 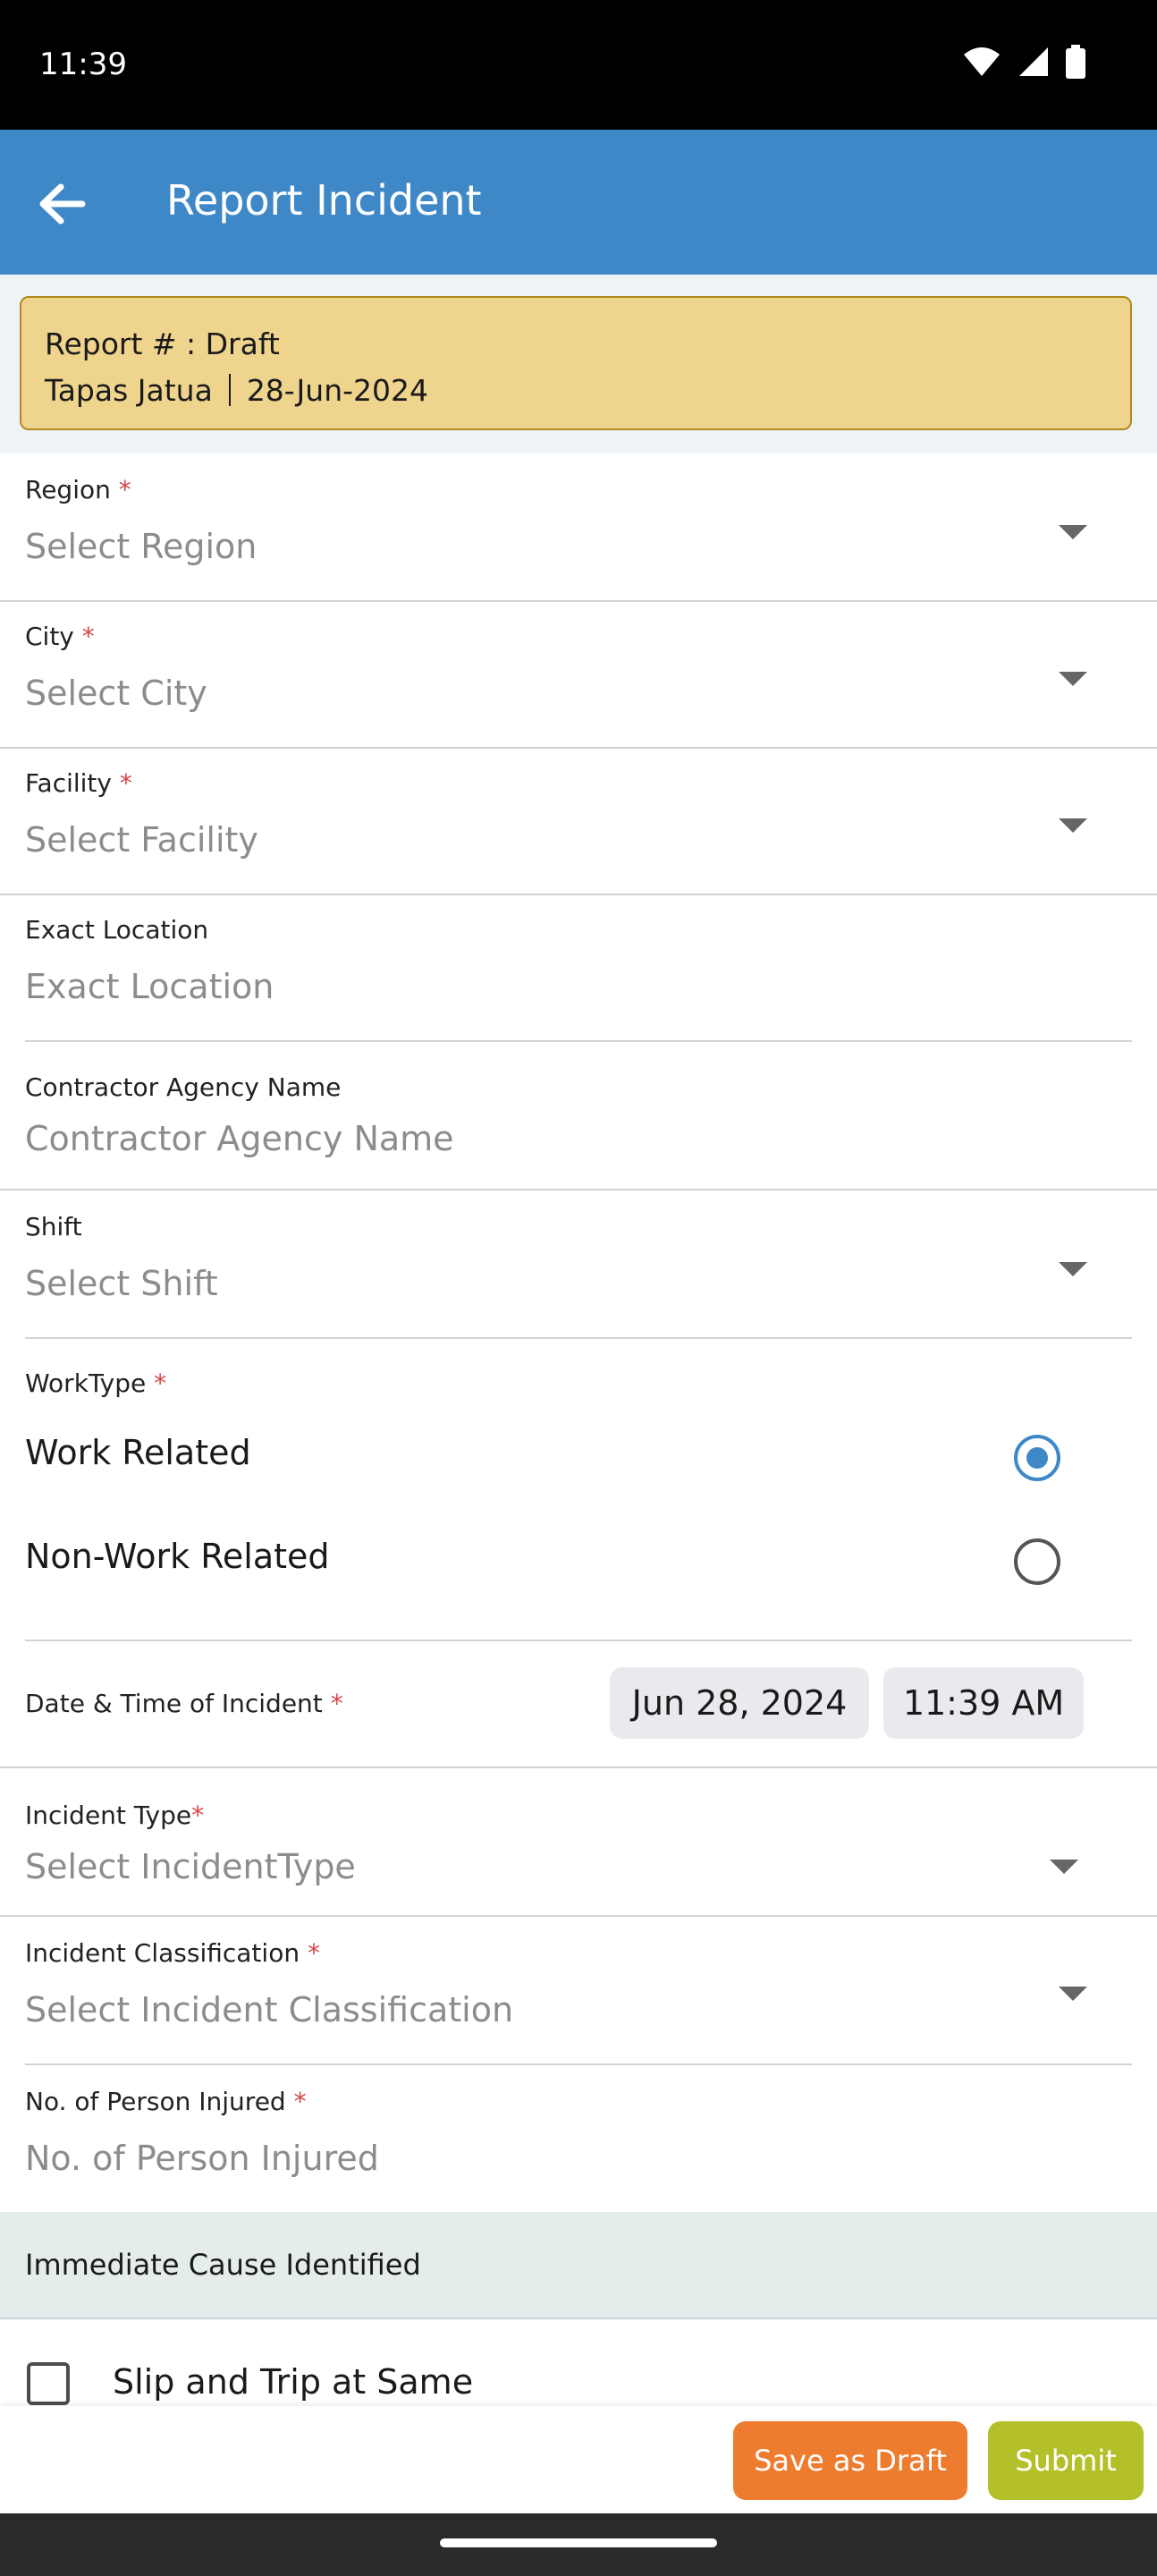 I want to click on section-title: Immediate Cause Identified, so click(x=223, y=2265).